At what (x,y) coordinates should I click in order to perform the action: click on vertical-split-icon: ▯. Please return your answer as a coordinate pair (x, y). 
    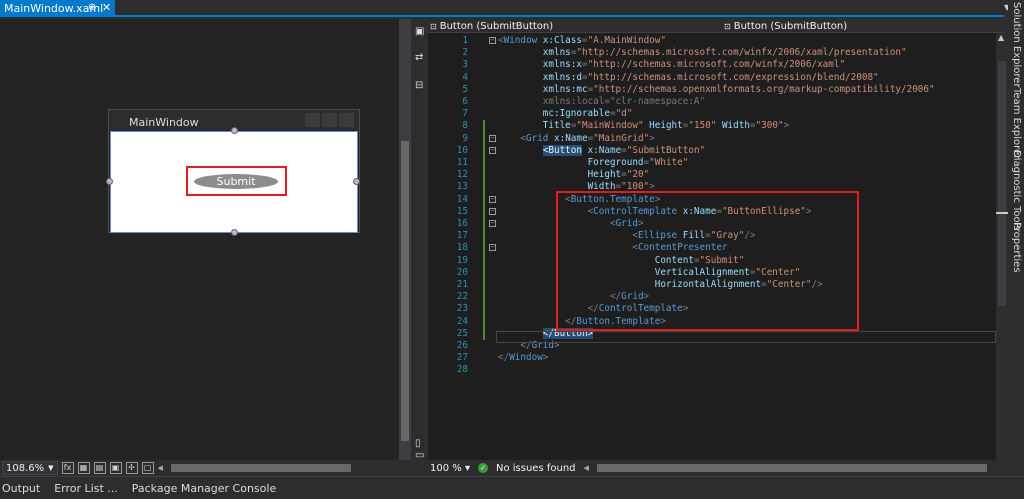
    Looking at the image, I should click on (420, 444).